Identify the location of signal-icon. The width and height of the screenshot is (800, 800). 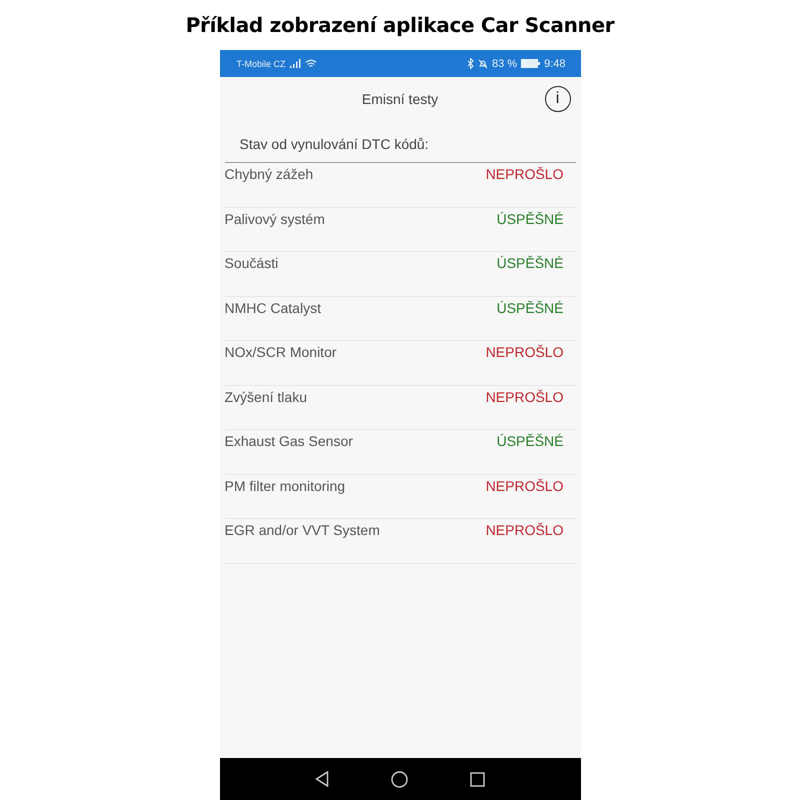
(295, 63).